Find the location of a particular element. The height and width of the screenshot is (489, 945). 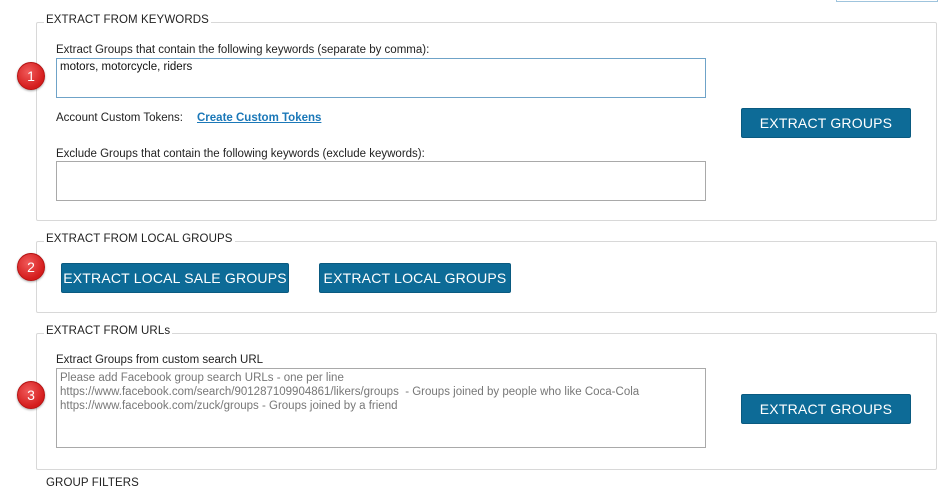

step-marker-2: 2 is located at coordinates (31, 267).